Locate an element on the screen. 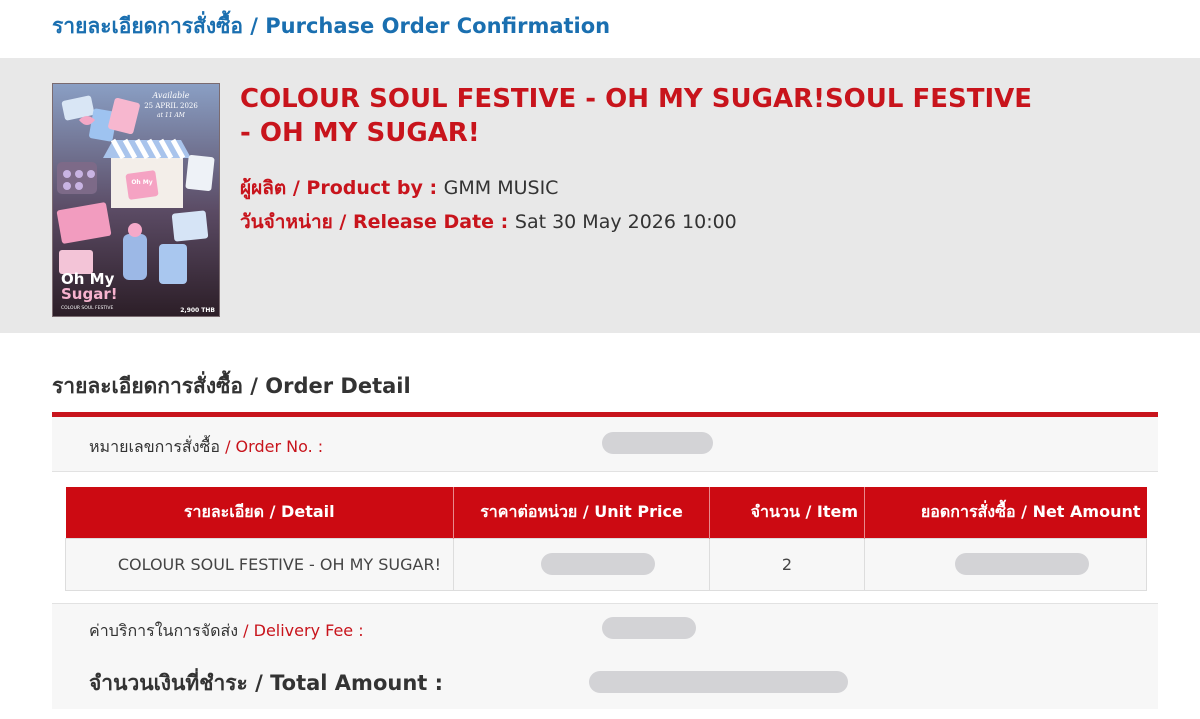  poster-brand-line2: Sugar! is located at coordinates (89, 294).